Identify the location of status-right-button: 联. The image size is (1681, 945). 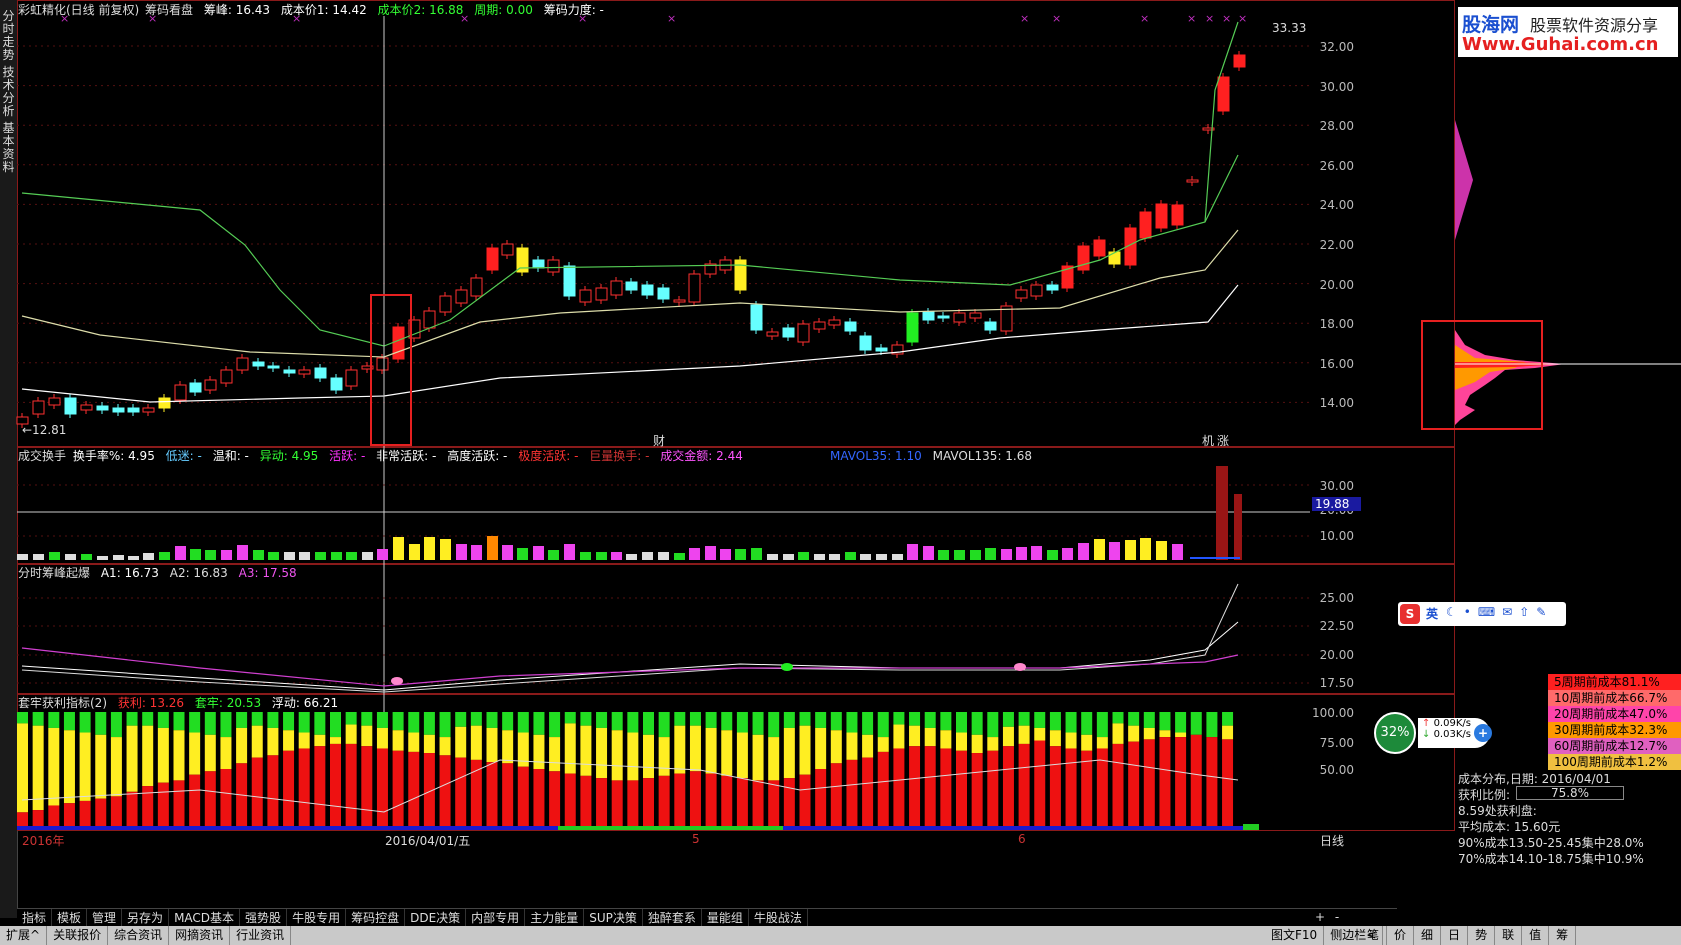
(1509, 935).